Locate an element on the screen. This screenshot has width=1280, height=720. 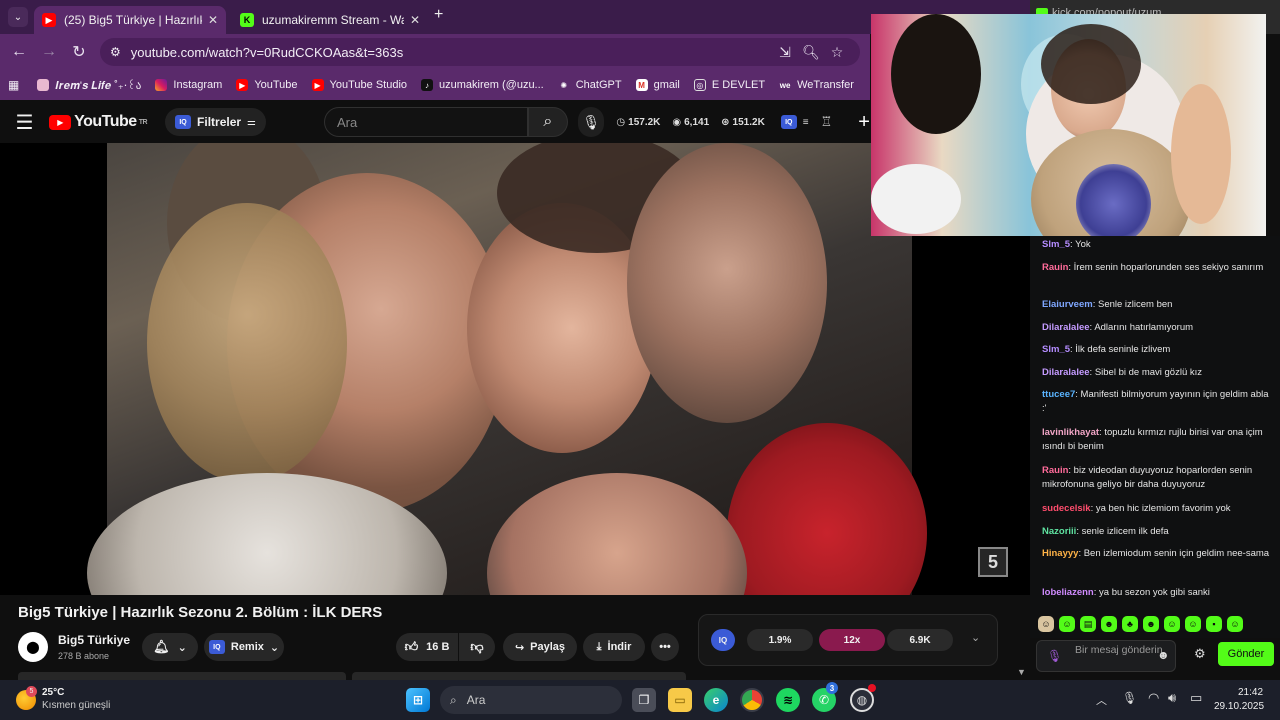
tab-youtube: ▶ (25) Big5 Türkiye | Hazırlık Sezo ✕ is located at coordinates (130, 20).